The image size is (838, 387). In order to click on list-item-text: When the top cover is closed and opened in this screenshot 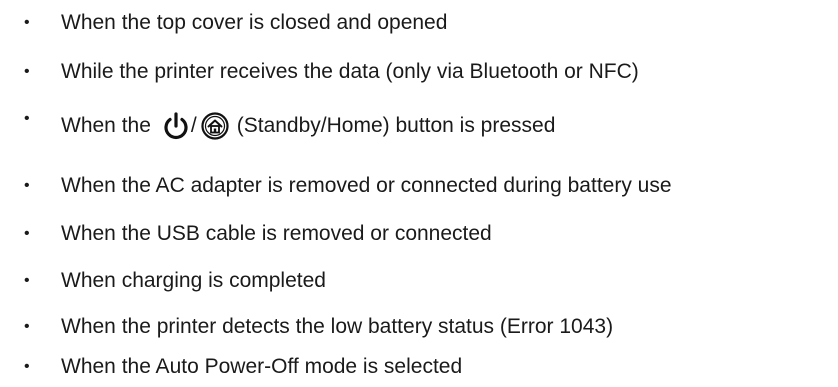, I will do `click(254, 22)`.